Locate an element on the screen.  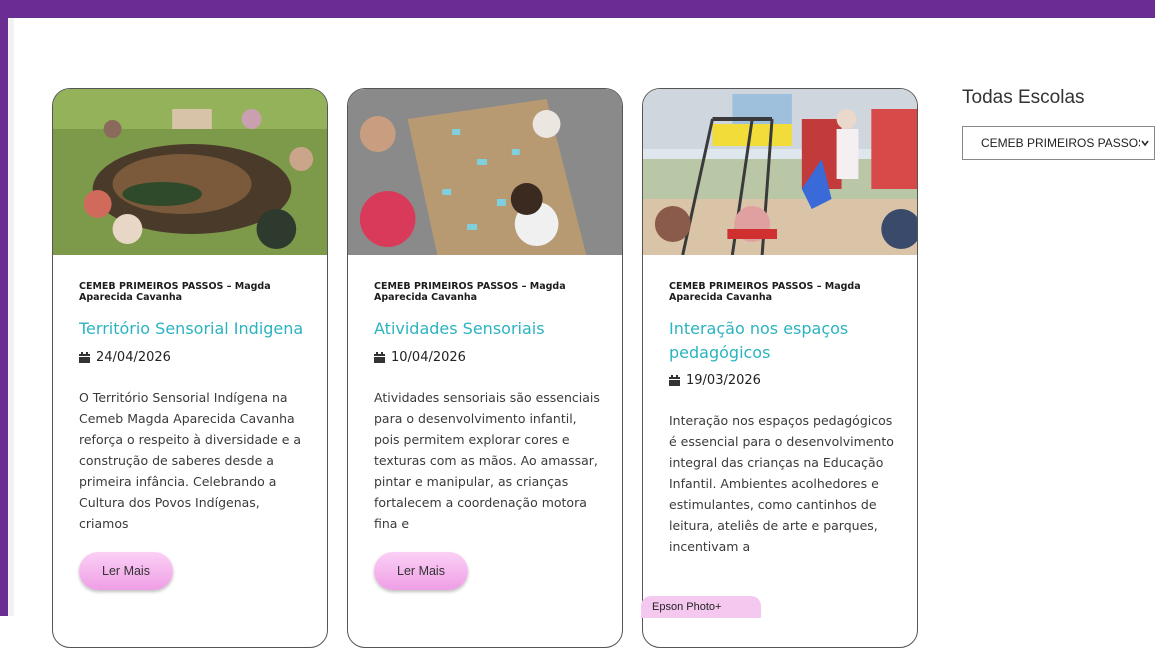
card-date-row: 24/04/2026 is located at coordinates (125, 357).